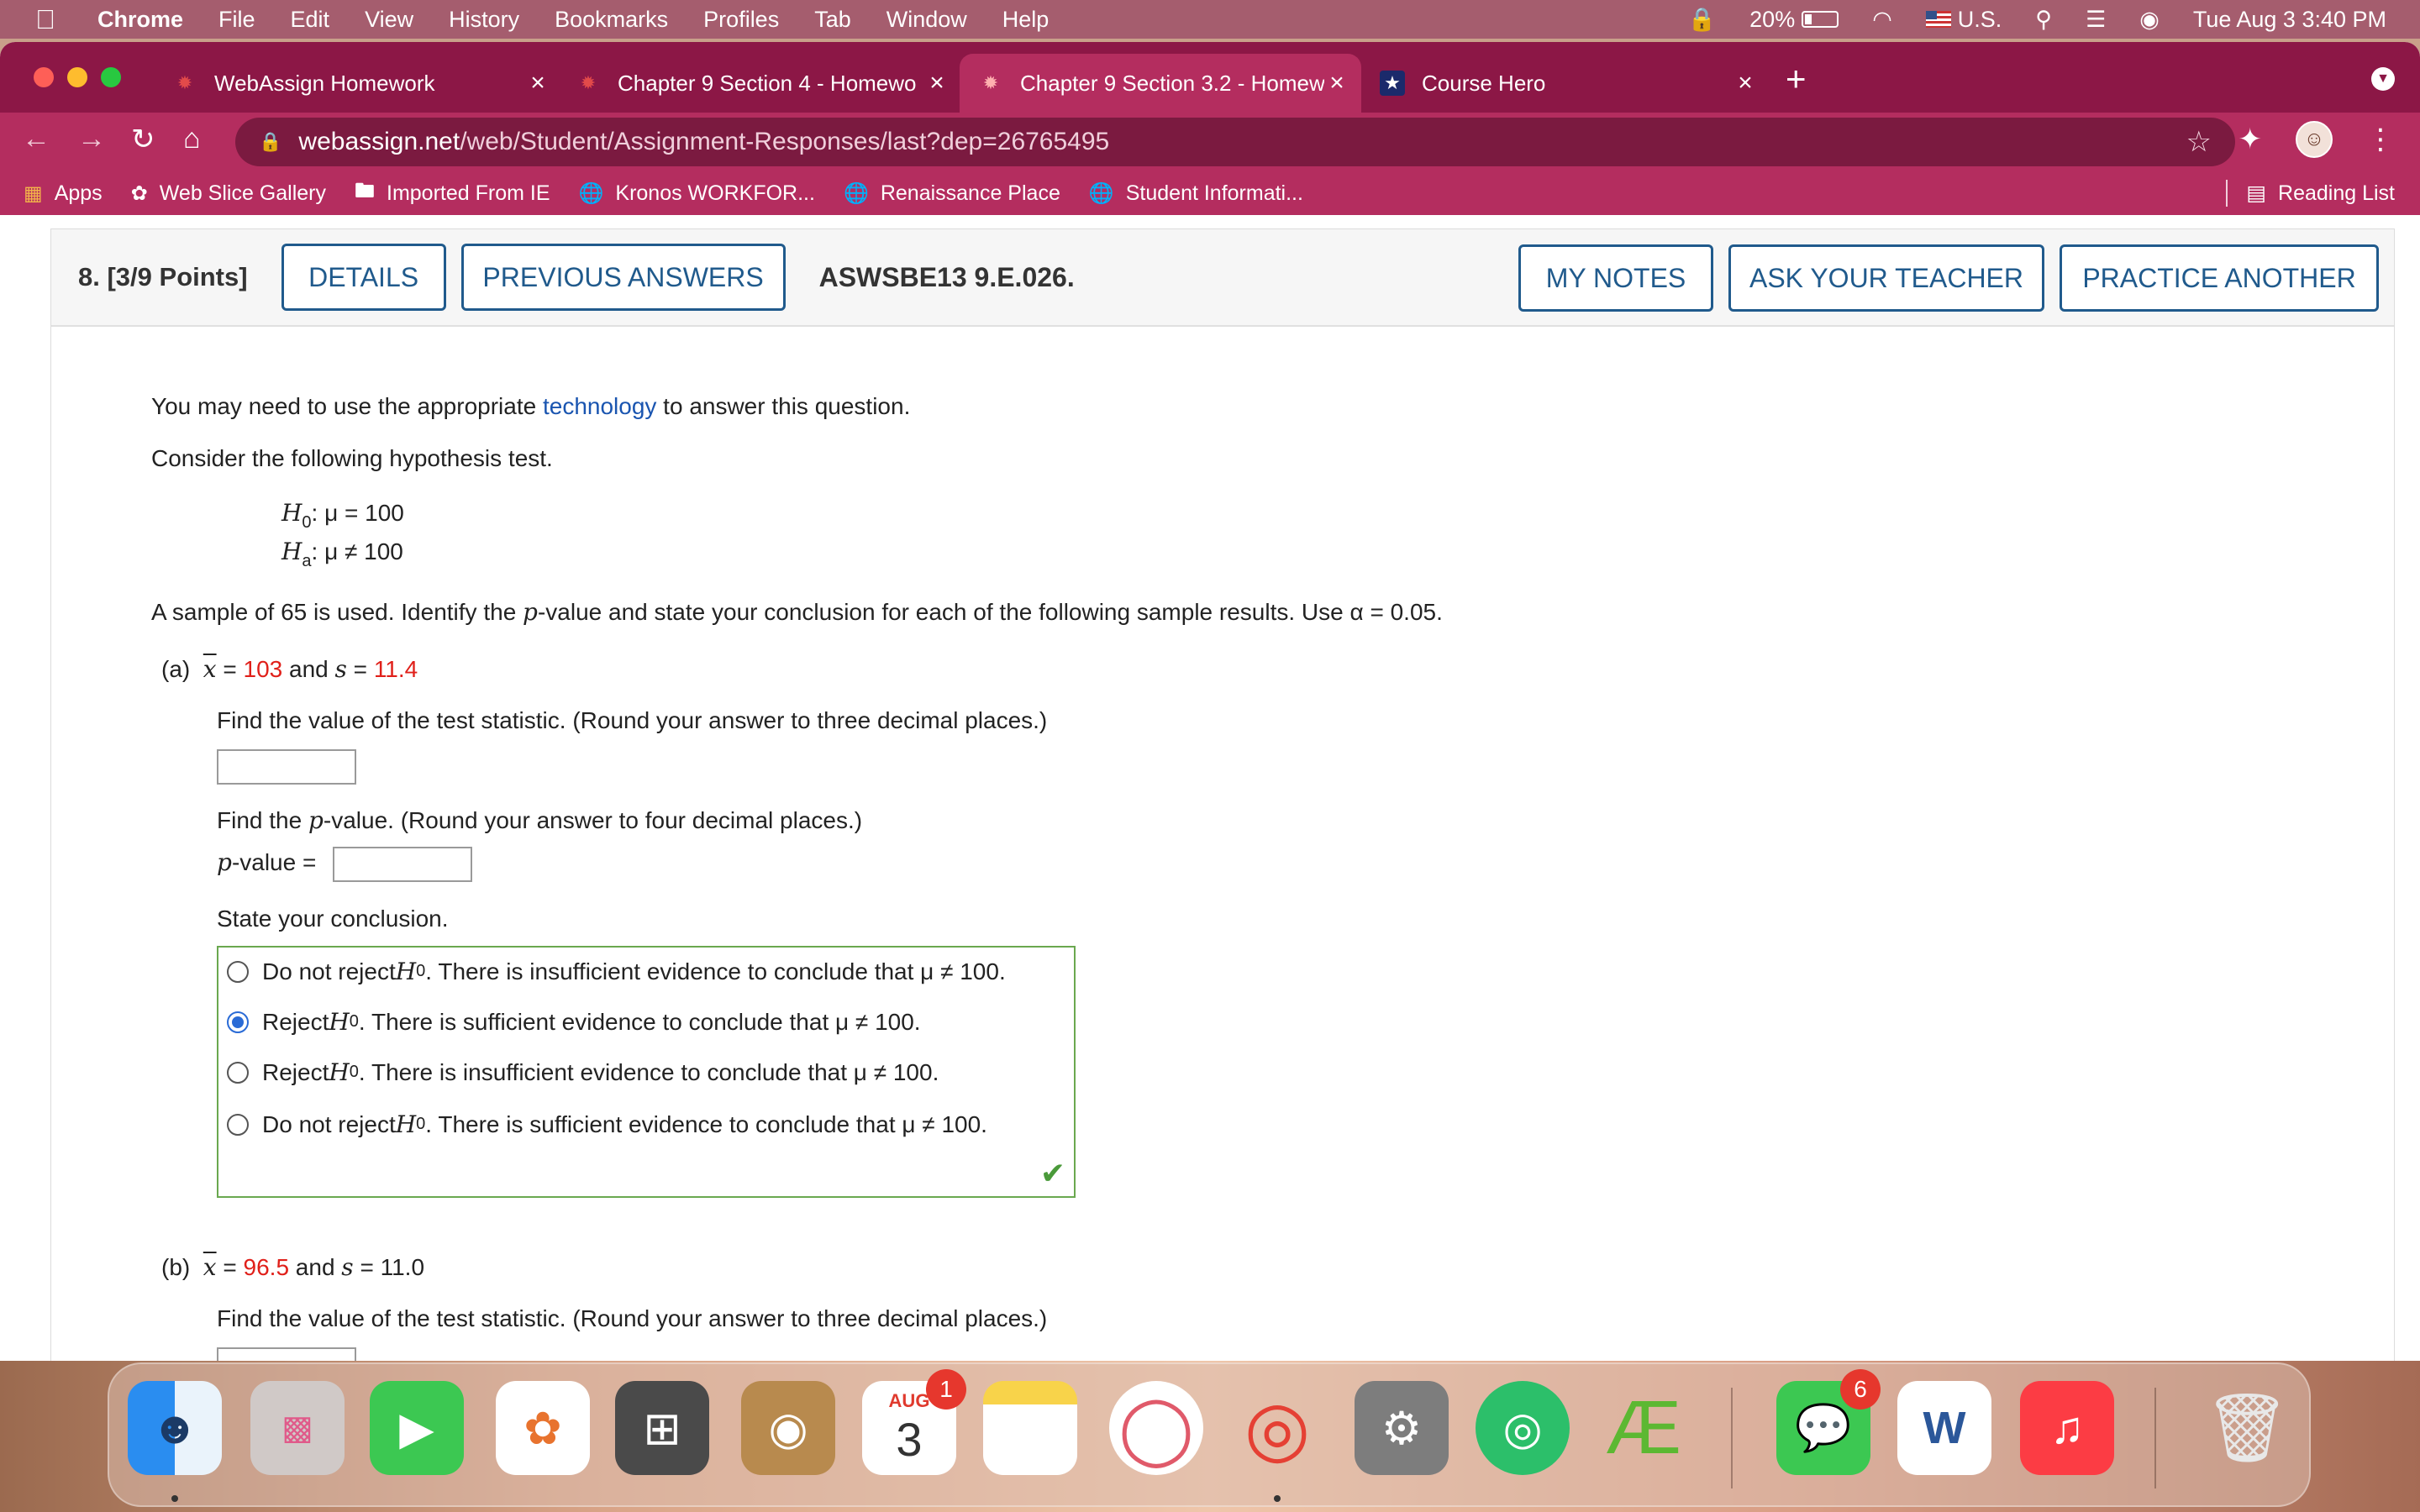  Describe the element at coordinates (210, 669) in the screenshot. I see `xbar-symbol: x` at that location.